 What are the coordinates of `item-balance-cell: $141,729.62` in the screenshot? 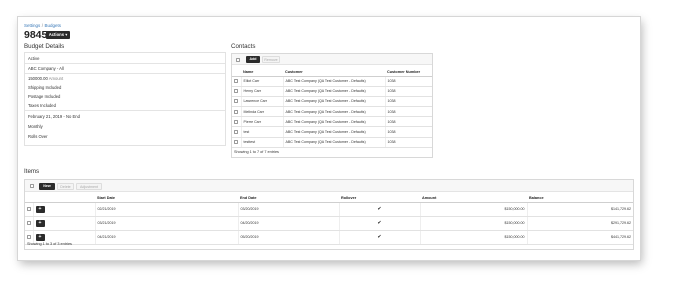 It's located at (580, 209).